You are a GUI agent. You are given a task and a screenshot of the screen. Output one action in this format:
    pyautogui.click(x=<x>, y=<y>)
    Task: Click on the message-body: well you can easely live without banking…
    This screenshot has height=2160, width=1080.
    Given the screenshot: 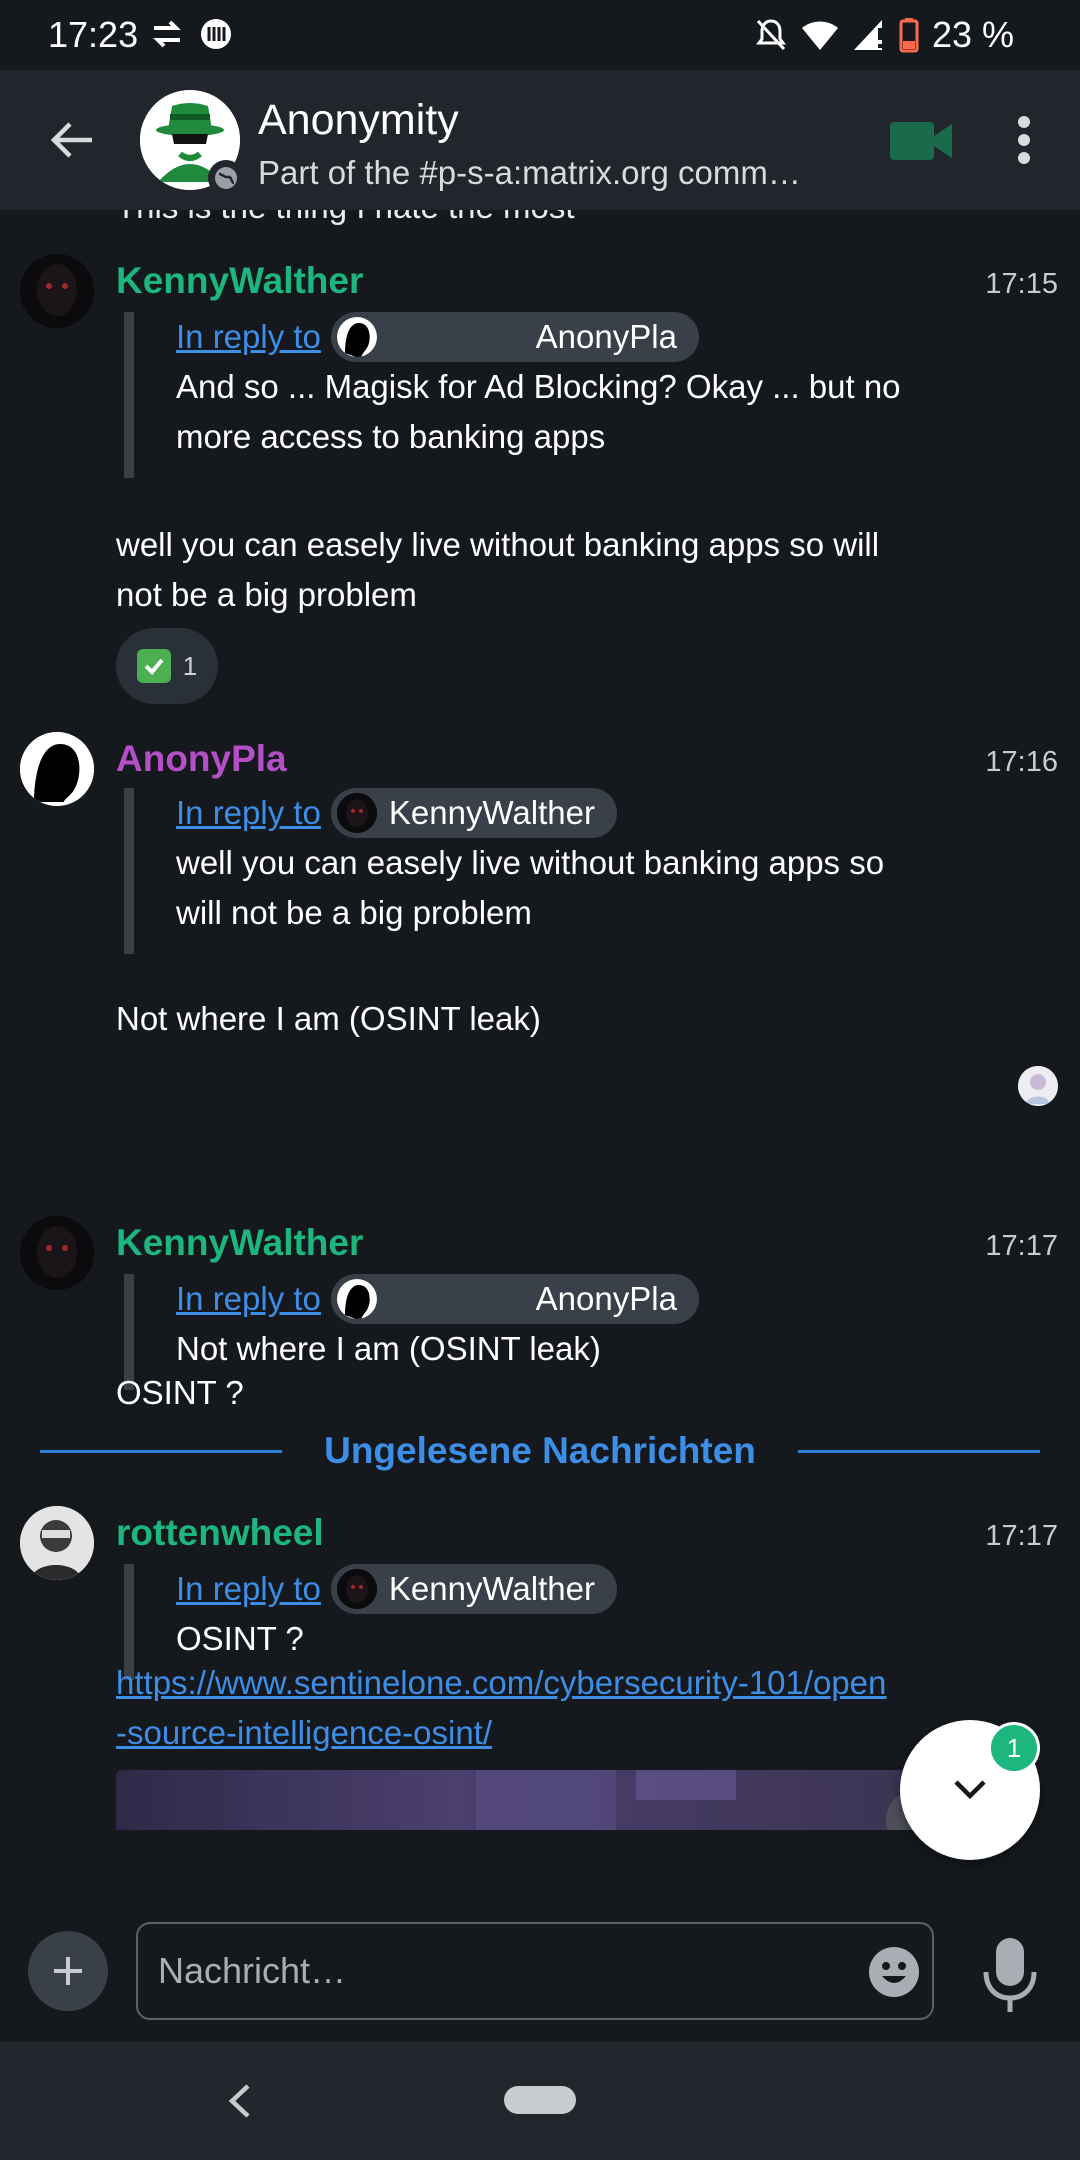 What is the action you would take?
    pyautogui.click(x=546, y=570)
    